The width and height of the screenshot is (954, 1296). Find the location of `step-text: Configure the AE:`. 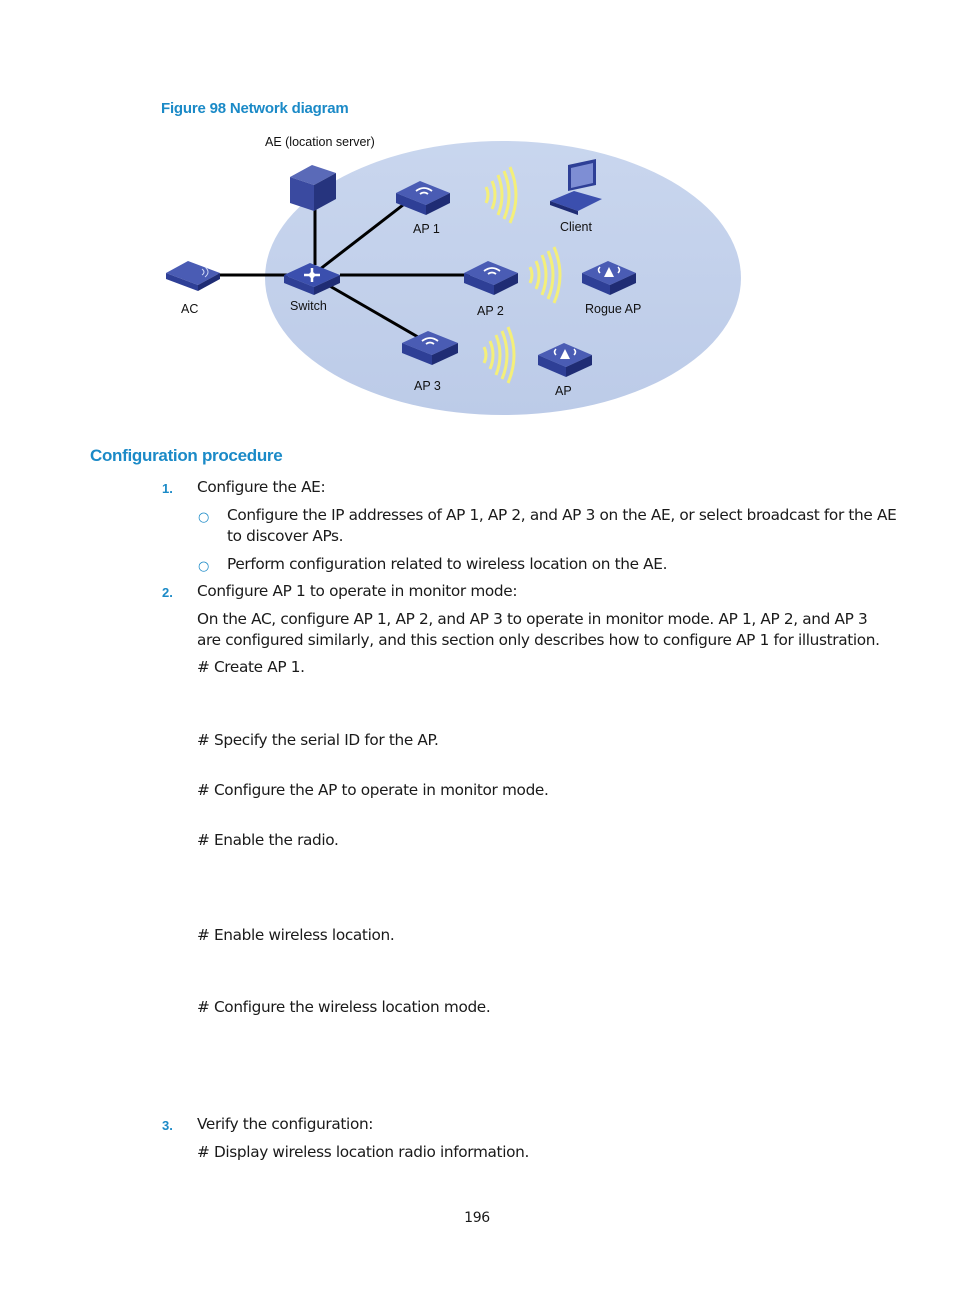

step-text: Configure the AE: is located at coordinates (261, 487).